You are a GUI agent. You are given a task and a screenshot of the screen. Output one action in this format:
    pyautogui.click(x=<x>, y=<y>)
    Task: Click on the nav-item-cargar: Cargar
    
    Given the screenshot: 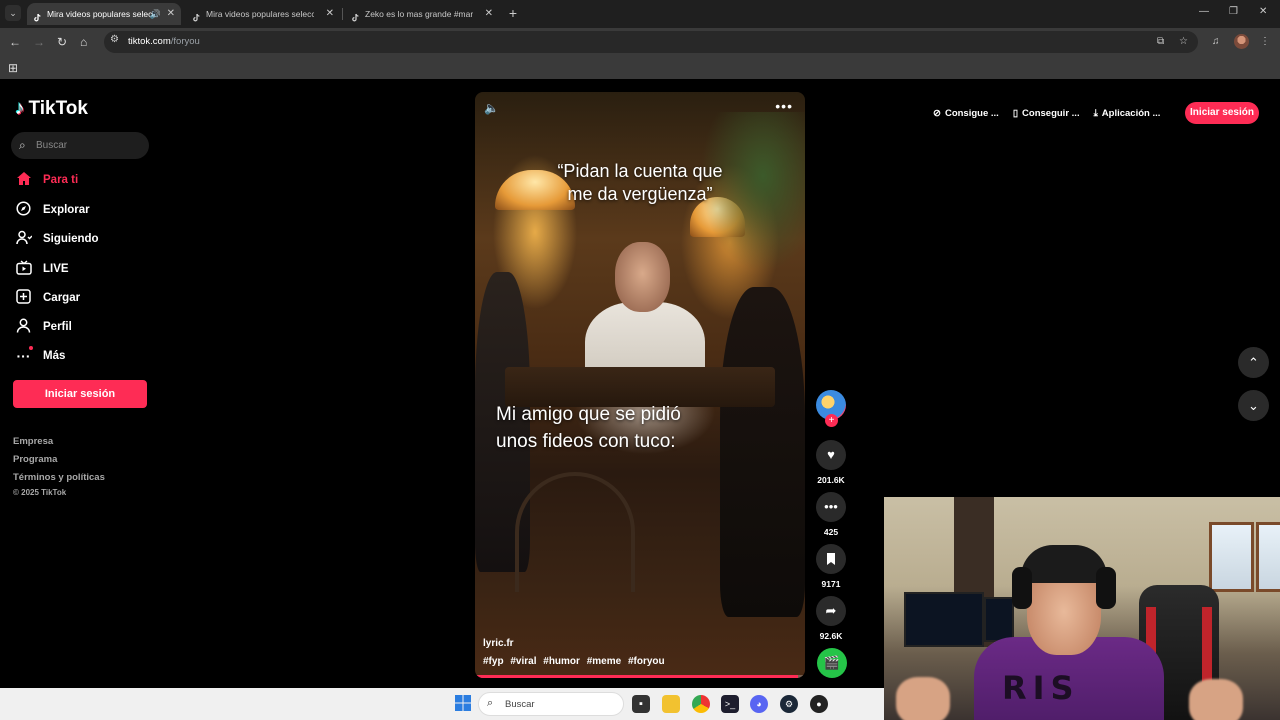 What is the action you would take?
    pyautogui.click(x=47, y=298)
    